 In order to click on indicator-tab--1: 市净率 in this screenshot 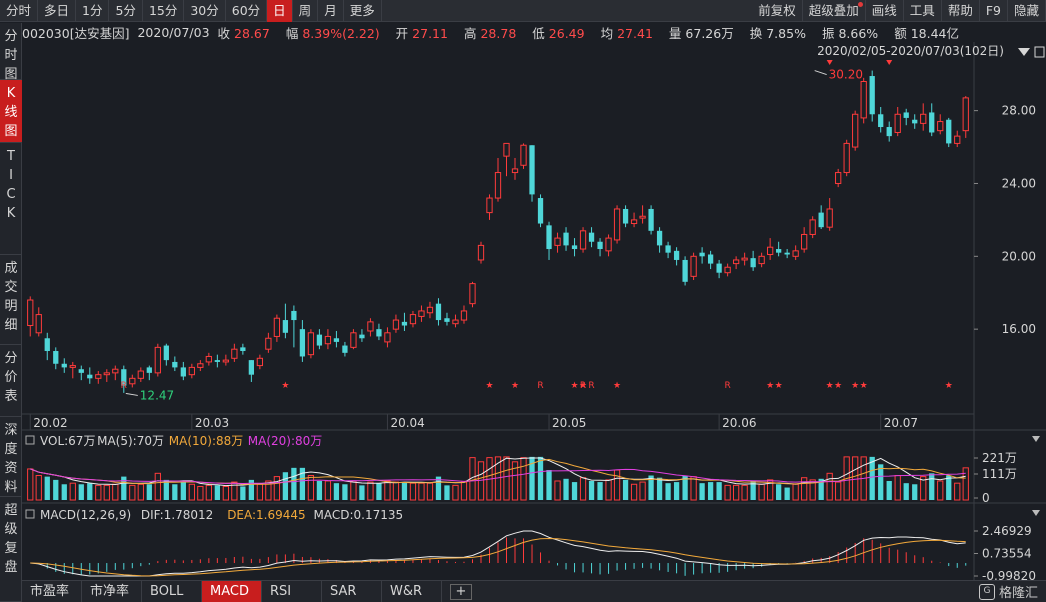, I will do `click(112, 591)`.